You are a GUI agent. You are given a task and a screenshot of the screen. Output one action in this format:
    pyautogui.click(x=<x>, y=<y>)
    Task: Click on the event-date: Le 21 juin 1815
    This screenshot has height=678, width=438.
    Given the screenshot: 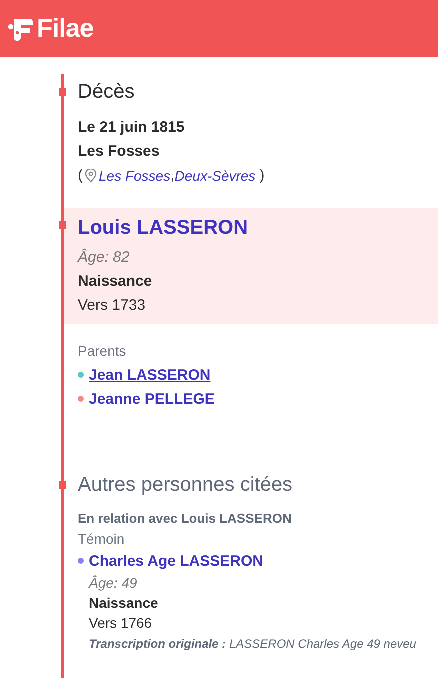 What is the action you would take?
    pyautogui.click(x=132, y=128)
    